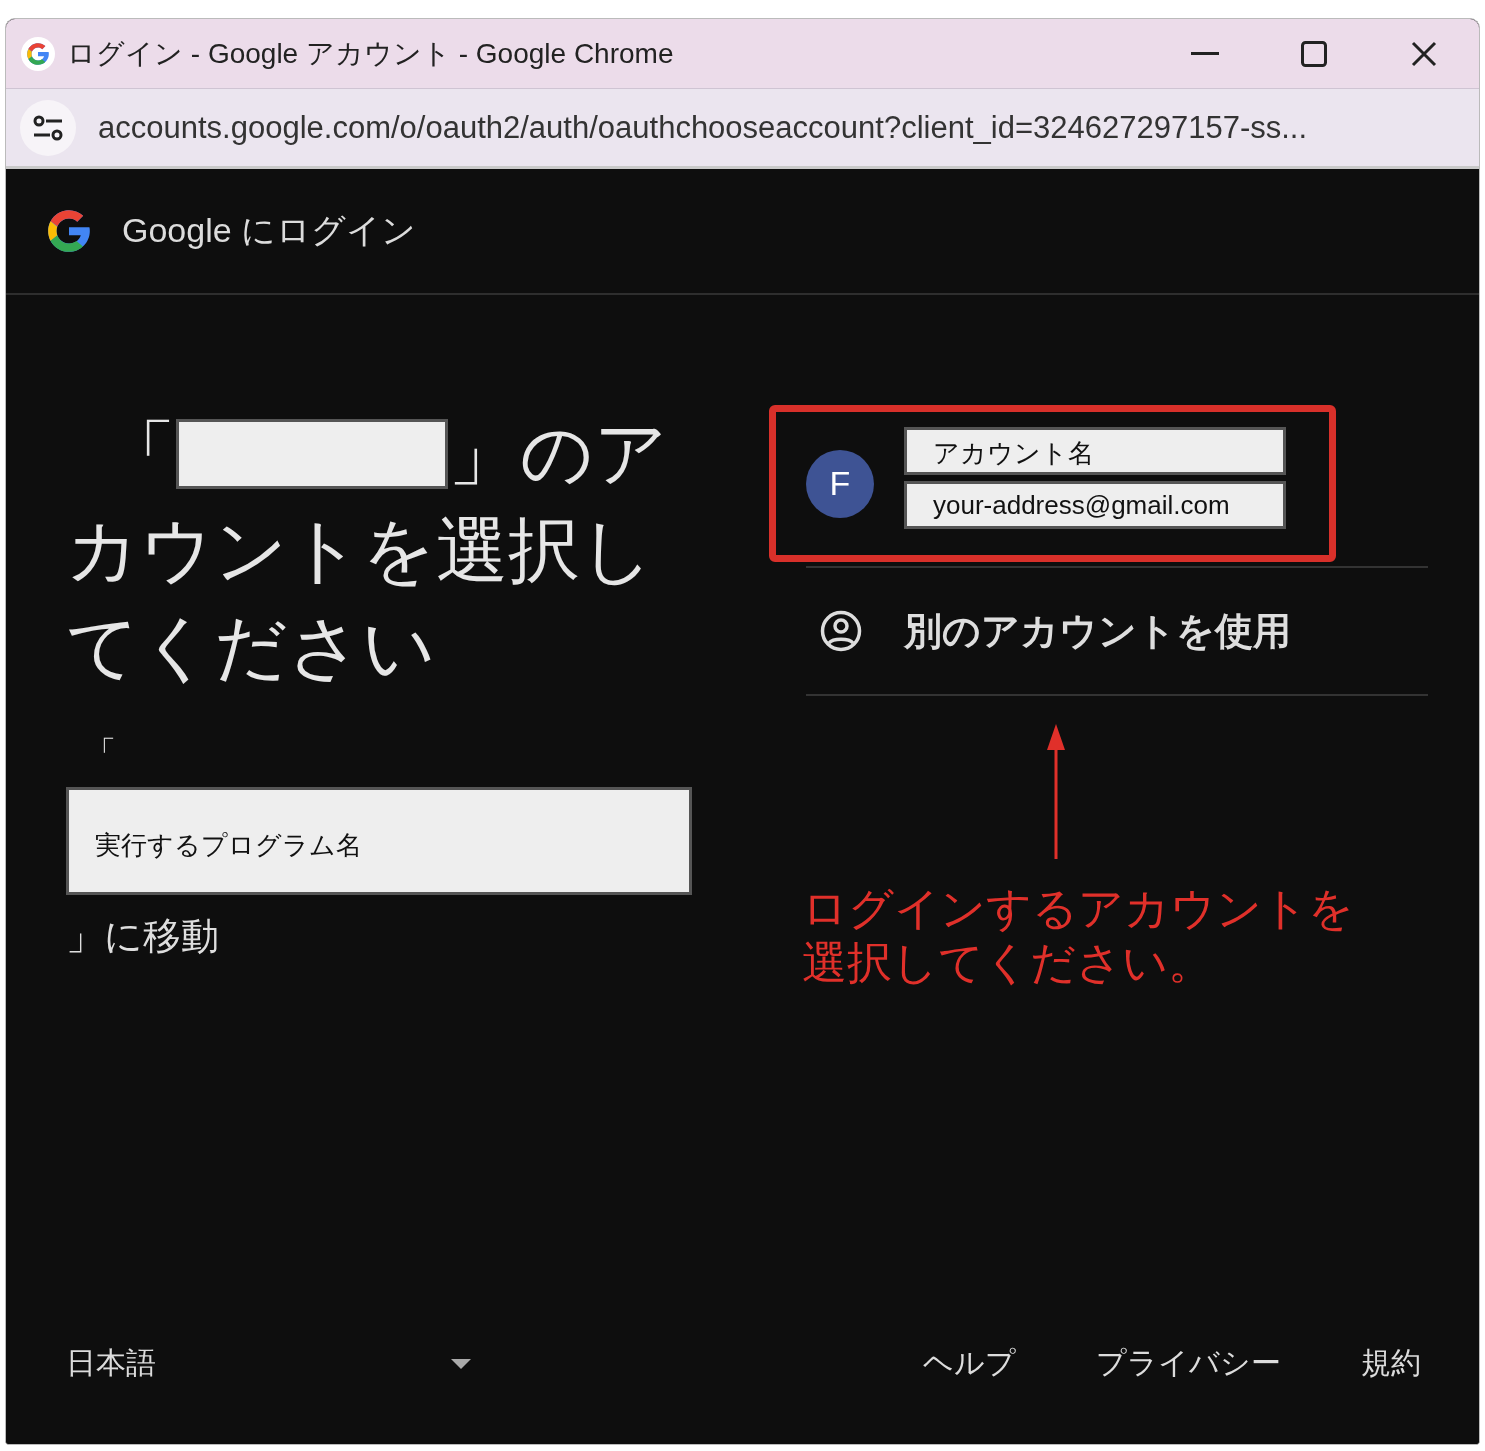 This screenshot has width=1485, height=1451. I want to click on window-title: ログイン - Google アカウント - Google Chrome, so click(371, 53).